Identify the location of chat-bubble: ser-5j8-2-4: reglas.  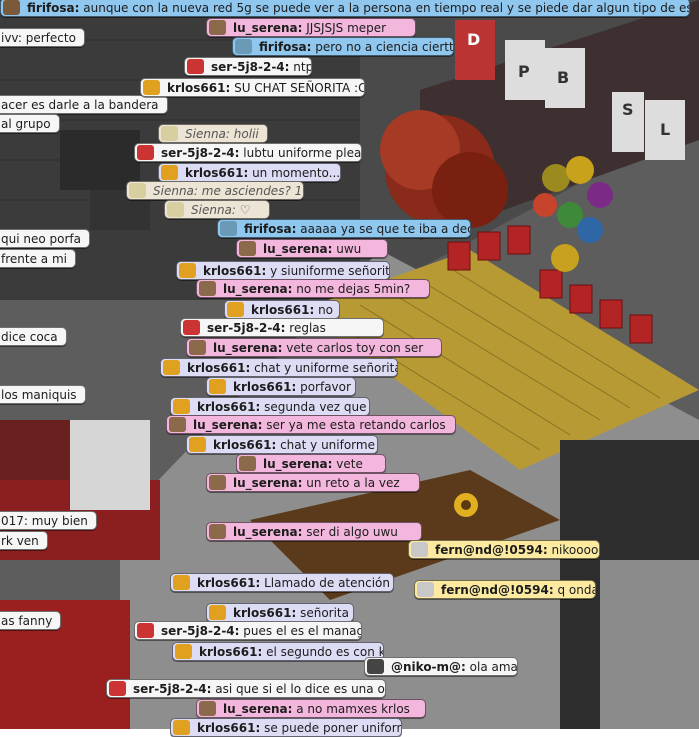
(282, 327).